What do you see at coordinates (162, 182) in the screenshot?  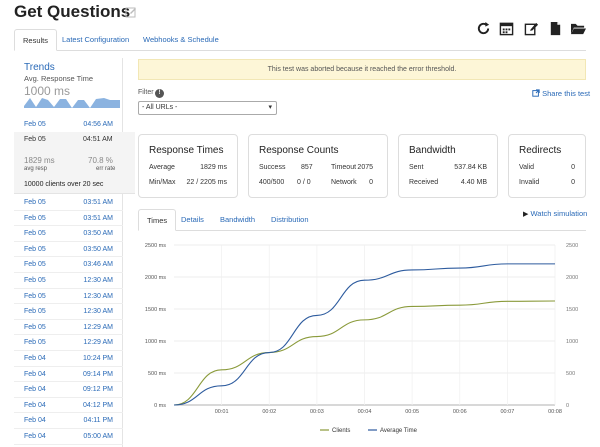 I see `minmax-label: Min/Max` at bounding box center [162, 182].